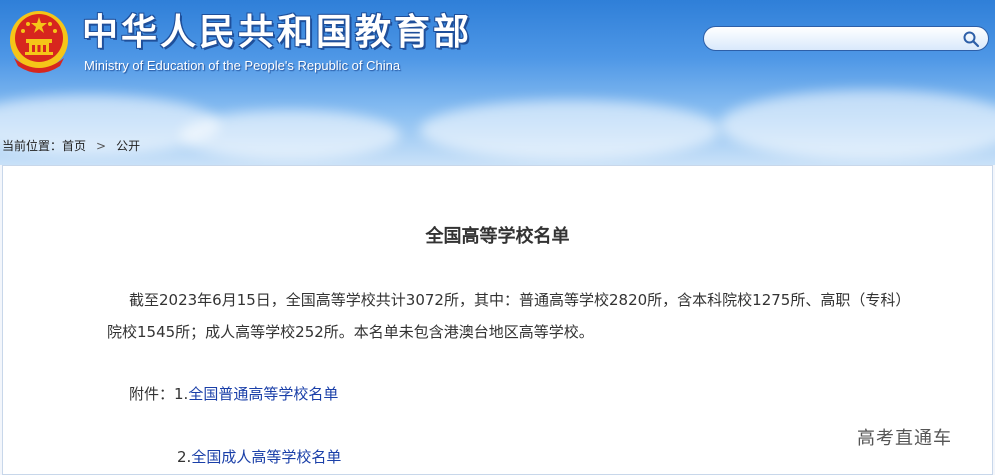 The image size is (995, 475). I want to click on site-title: 中华人民共和国教育部, so click(277, 32).